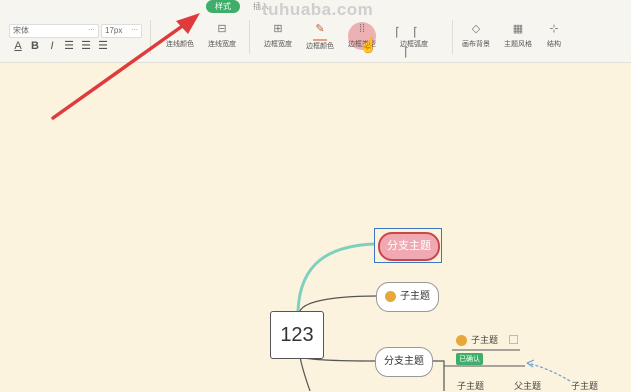  I want to click on subtopic-2: 子主题, so click(477, 340).